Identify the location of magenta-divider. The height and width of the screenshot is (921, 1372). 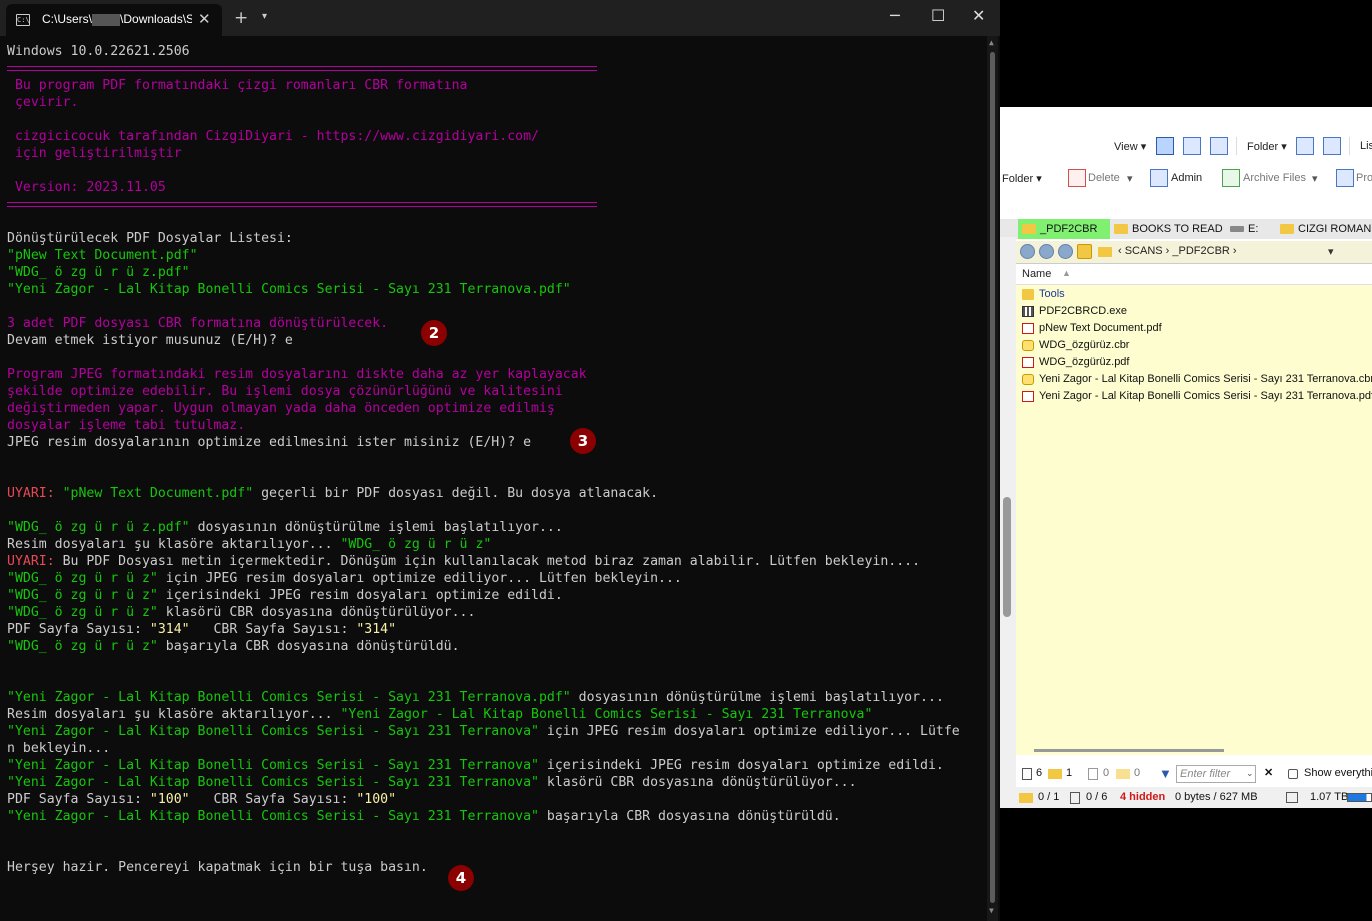
(302, 204).